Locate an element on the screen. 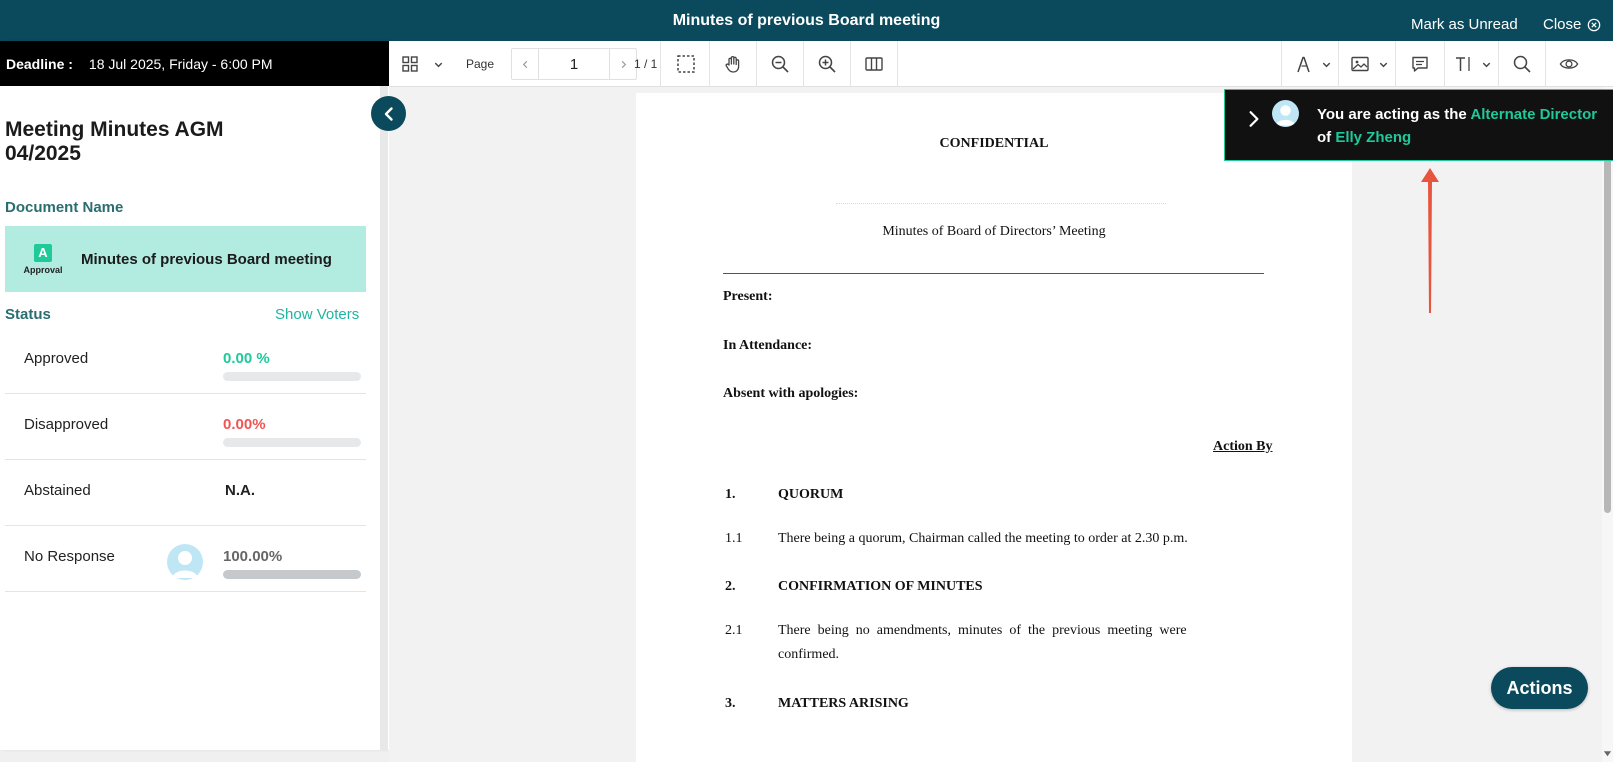 The width and height of the screenshot is (1613, 762). zoom-out-button is located at coordinates (780, 64).